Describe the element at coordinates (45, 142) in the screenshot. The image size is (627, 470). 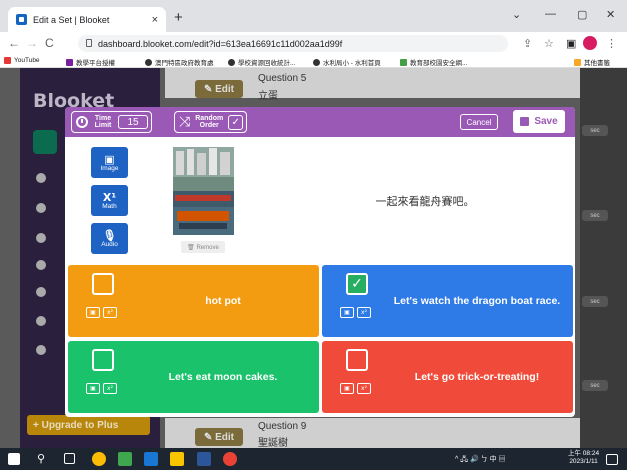
I see `sidebar-create-button` at that location.